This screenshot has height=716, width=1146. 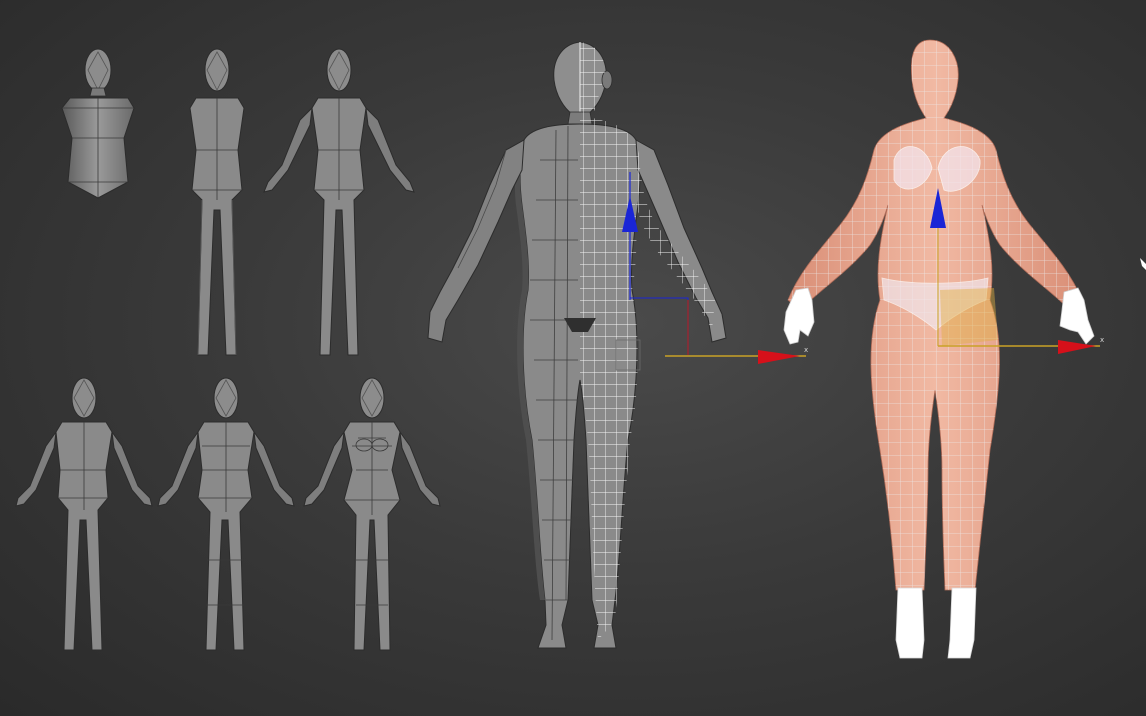 I want to click on mesh-stage-6-refine, so click(x=372, y=514).